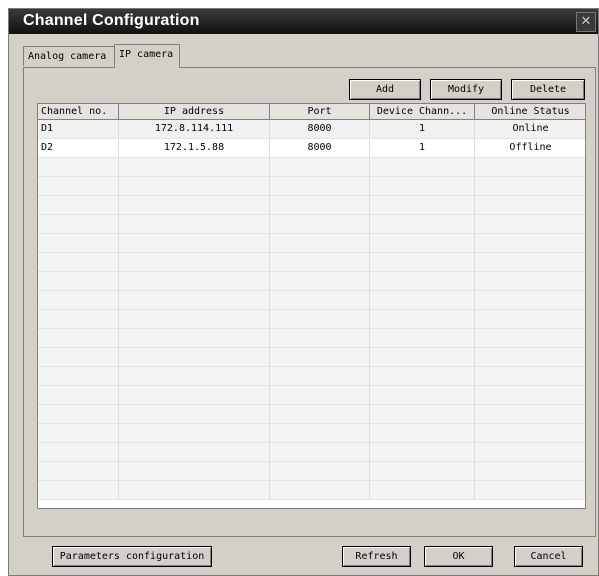  I want to click on header-port: Port, so click(320, 112).